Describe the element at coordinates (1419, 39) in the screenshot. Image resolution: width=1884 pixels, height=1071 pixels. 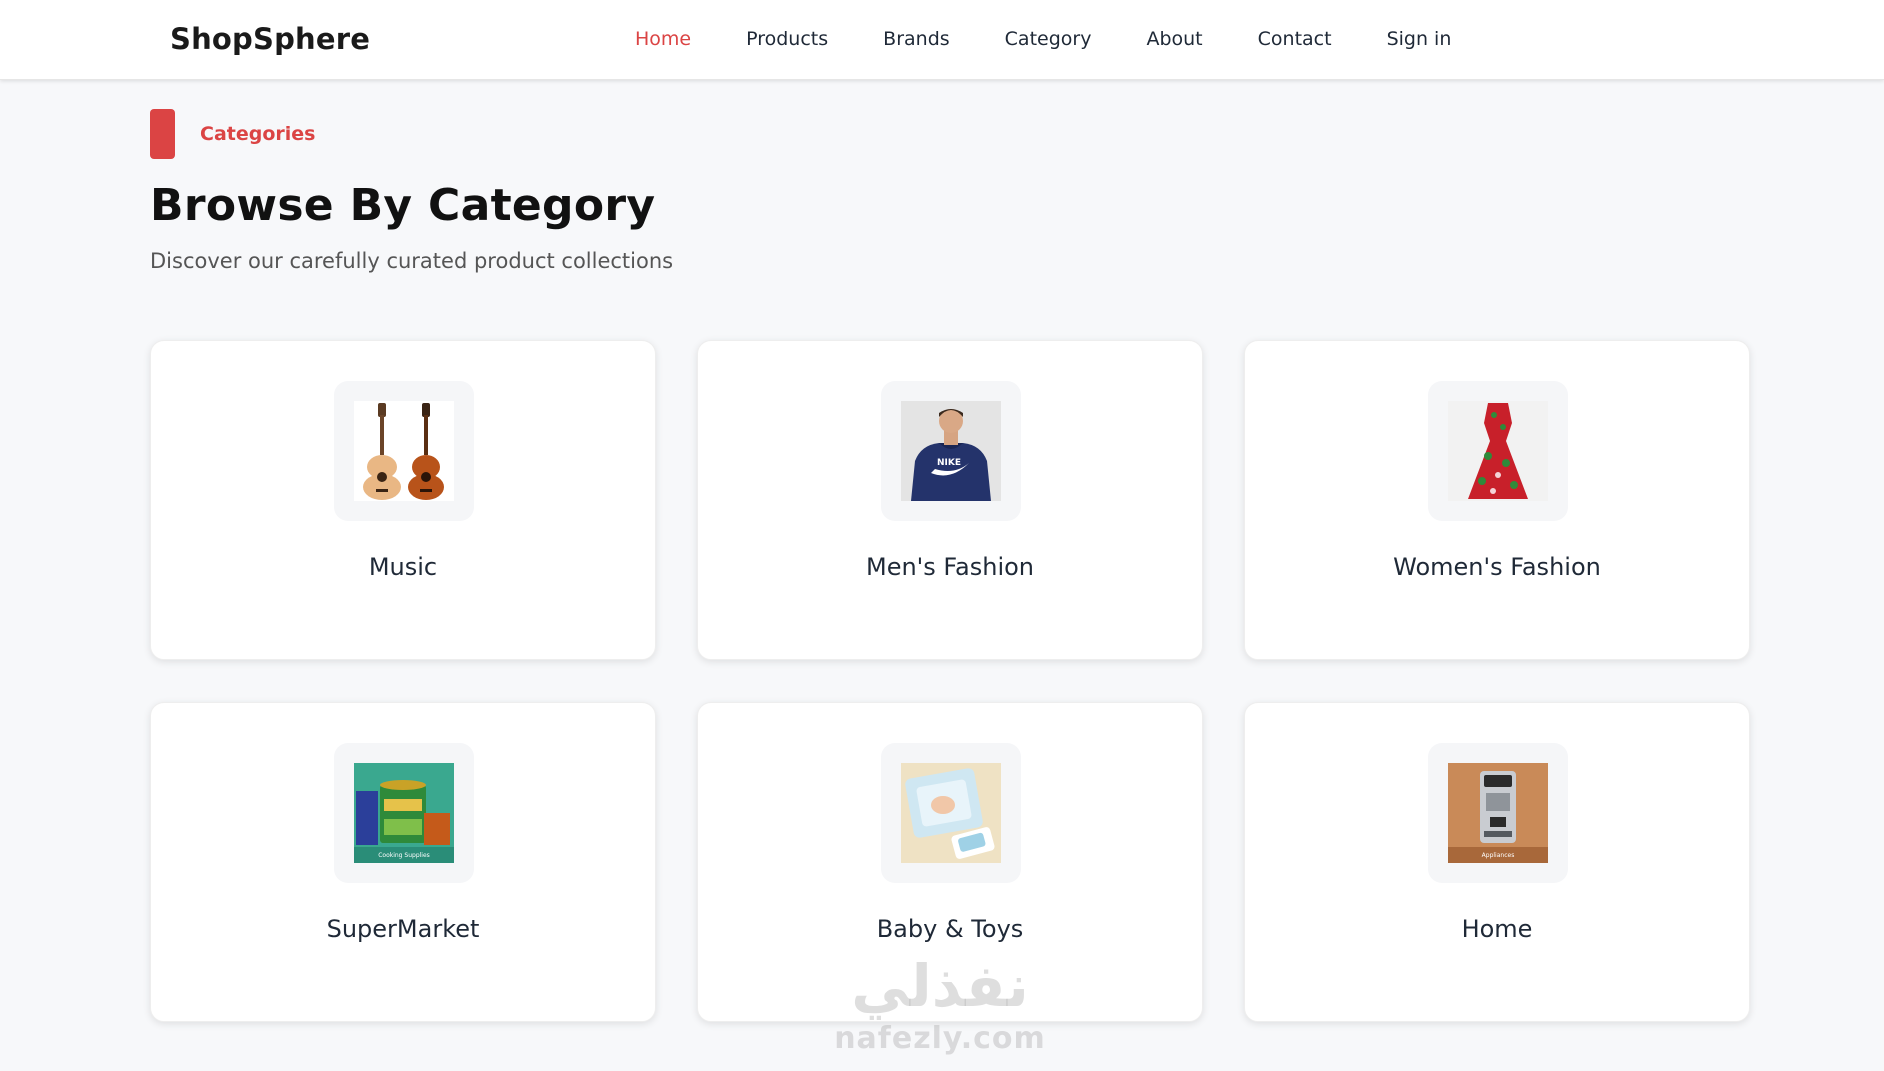
I see `nav-signin-link: Sign in` at that location.